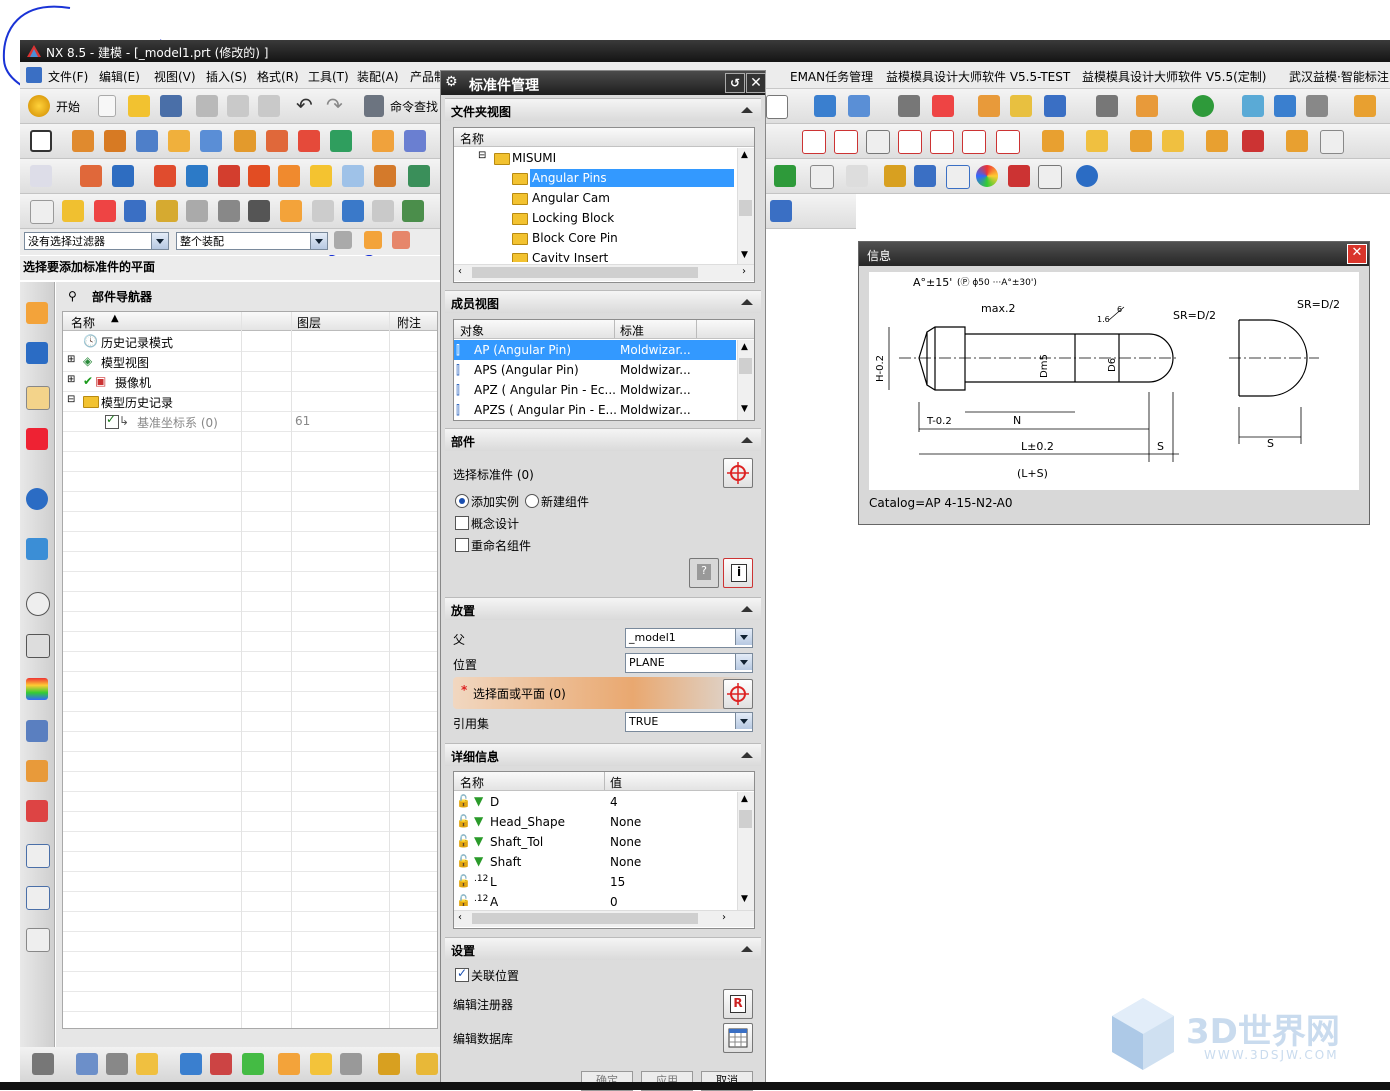 Image resolution: width=1390 pixels, height=1091 pixels. I want to click on layout-1-icon, so click(38, 856).